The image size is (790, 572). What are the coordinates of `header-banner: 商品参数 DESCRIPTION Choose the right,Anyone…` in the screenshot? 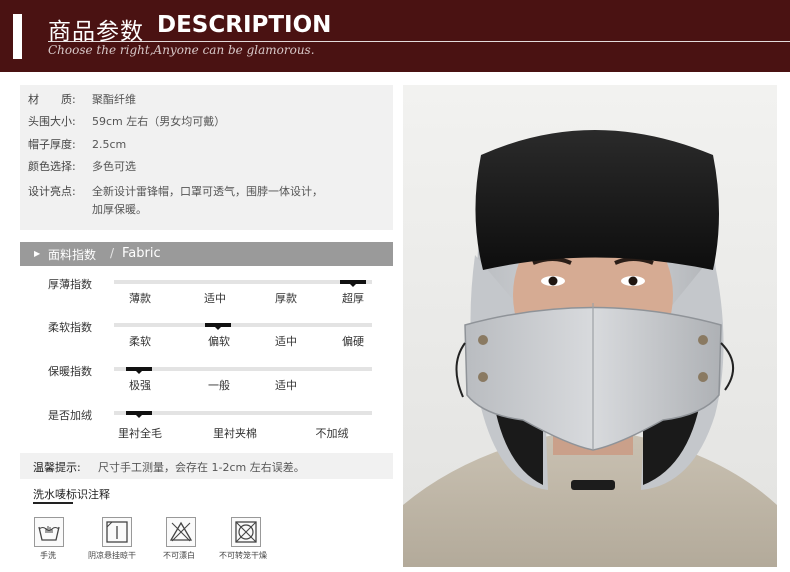 It's located at (395, 36).